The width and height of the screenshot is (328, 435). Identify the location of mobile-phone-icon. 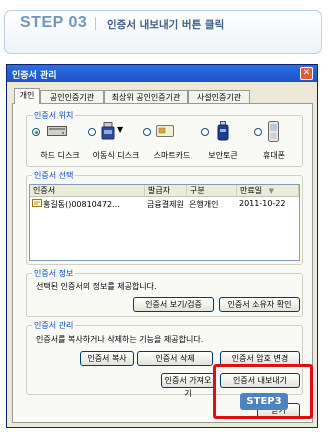
(273, 131).